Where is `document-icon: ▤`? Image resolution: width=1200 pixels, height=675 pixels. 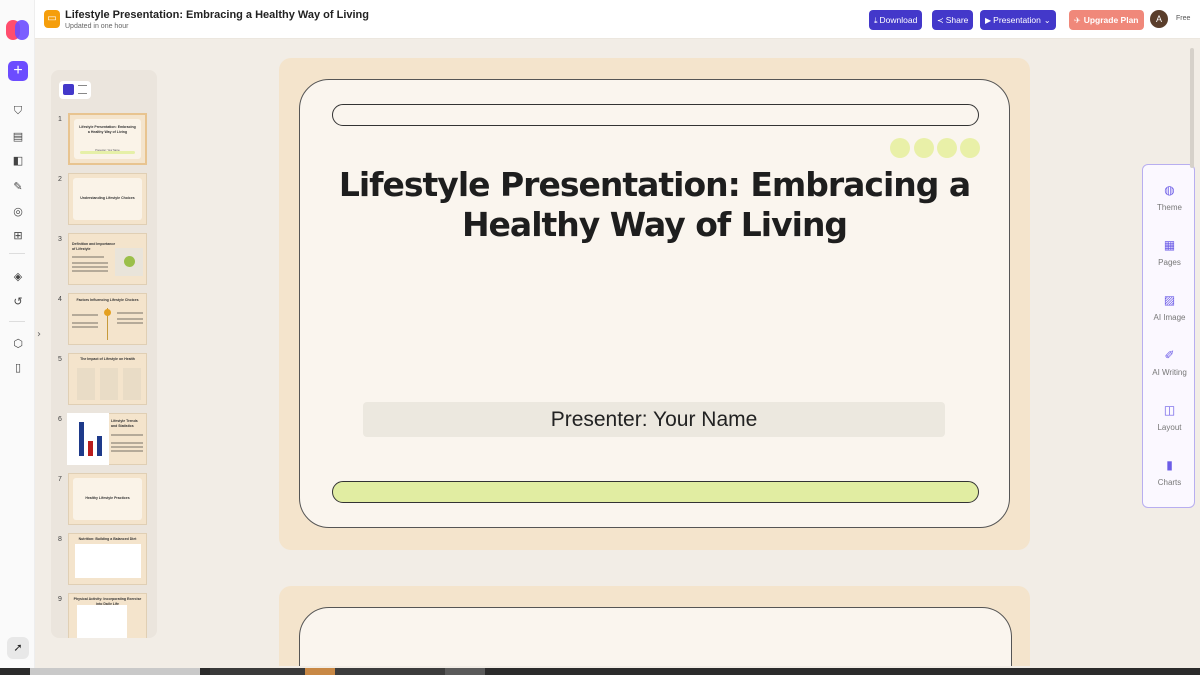 document-icon: ▤ is located at coordinates (18, 137).